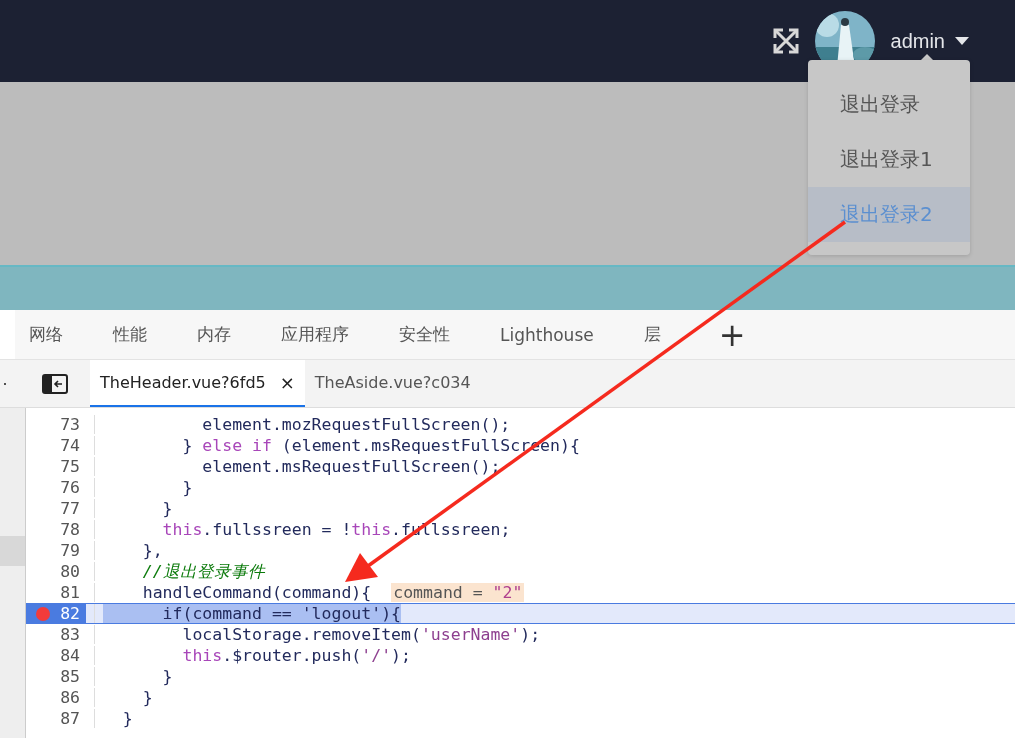 The image size is (1015, 738). What do you see at coordinates (55, 383) in the screenshot?
I see `sidebar-toggle-icon` at bounding box center [55, 383].